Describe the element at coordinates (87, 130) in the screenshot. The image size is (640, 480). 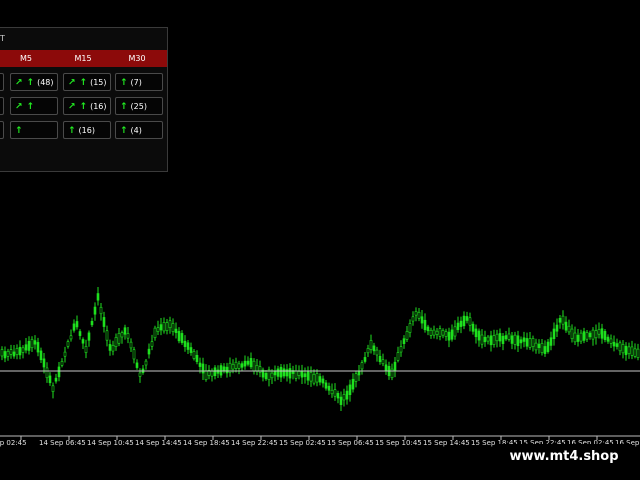
I see `cell-r3-m15: ↑ (16)` at that location.